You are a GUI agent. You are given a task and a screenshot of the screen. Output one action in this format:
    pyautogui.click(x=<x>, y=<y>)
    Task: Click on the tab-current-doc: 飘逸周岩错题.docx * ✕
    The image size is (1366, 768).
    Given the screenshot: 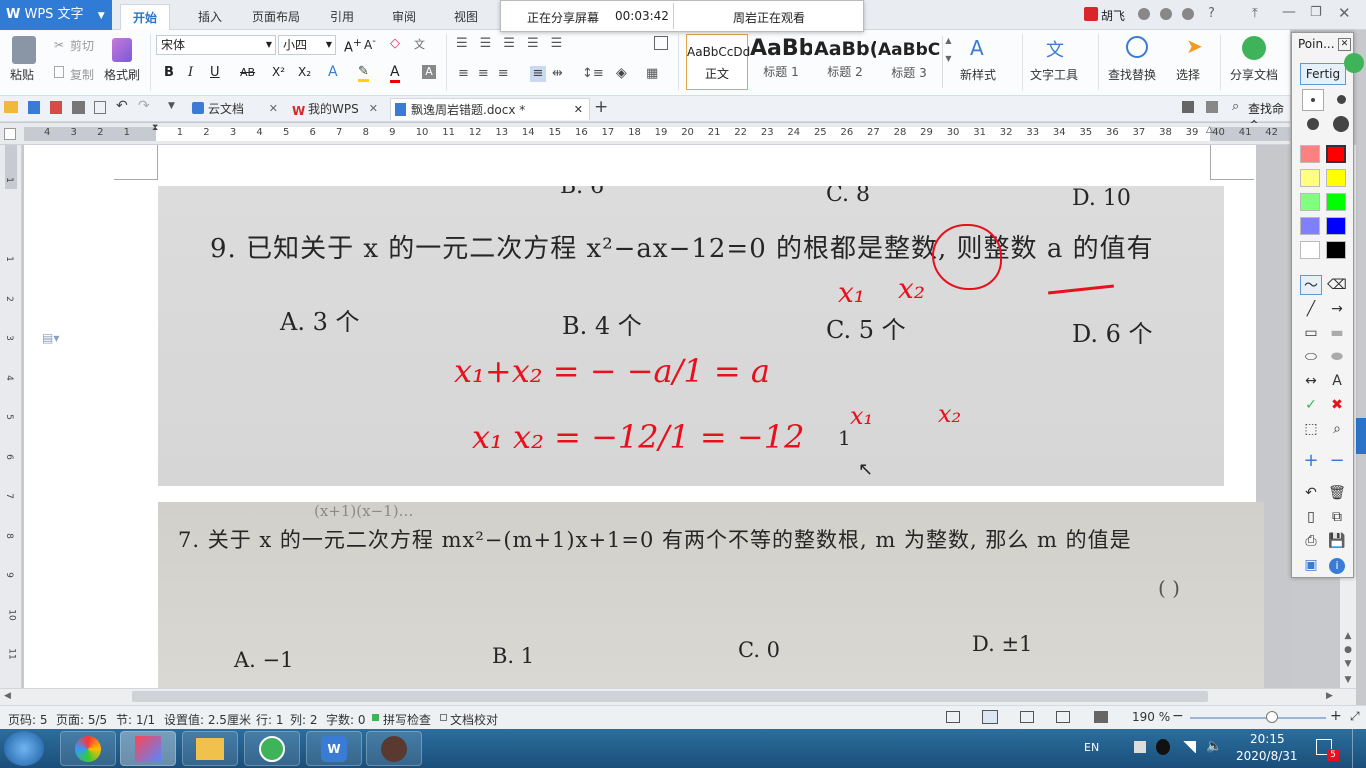 What is the action you would take?
    pyautogui.click(x=490, y=109)
    